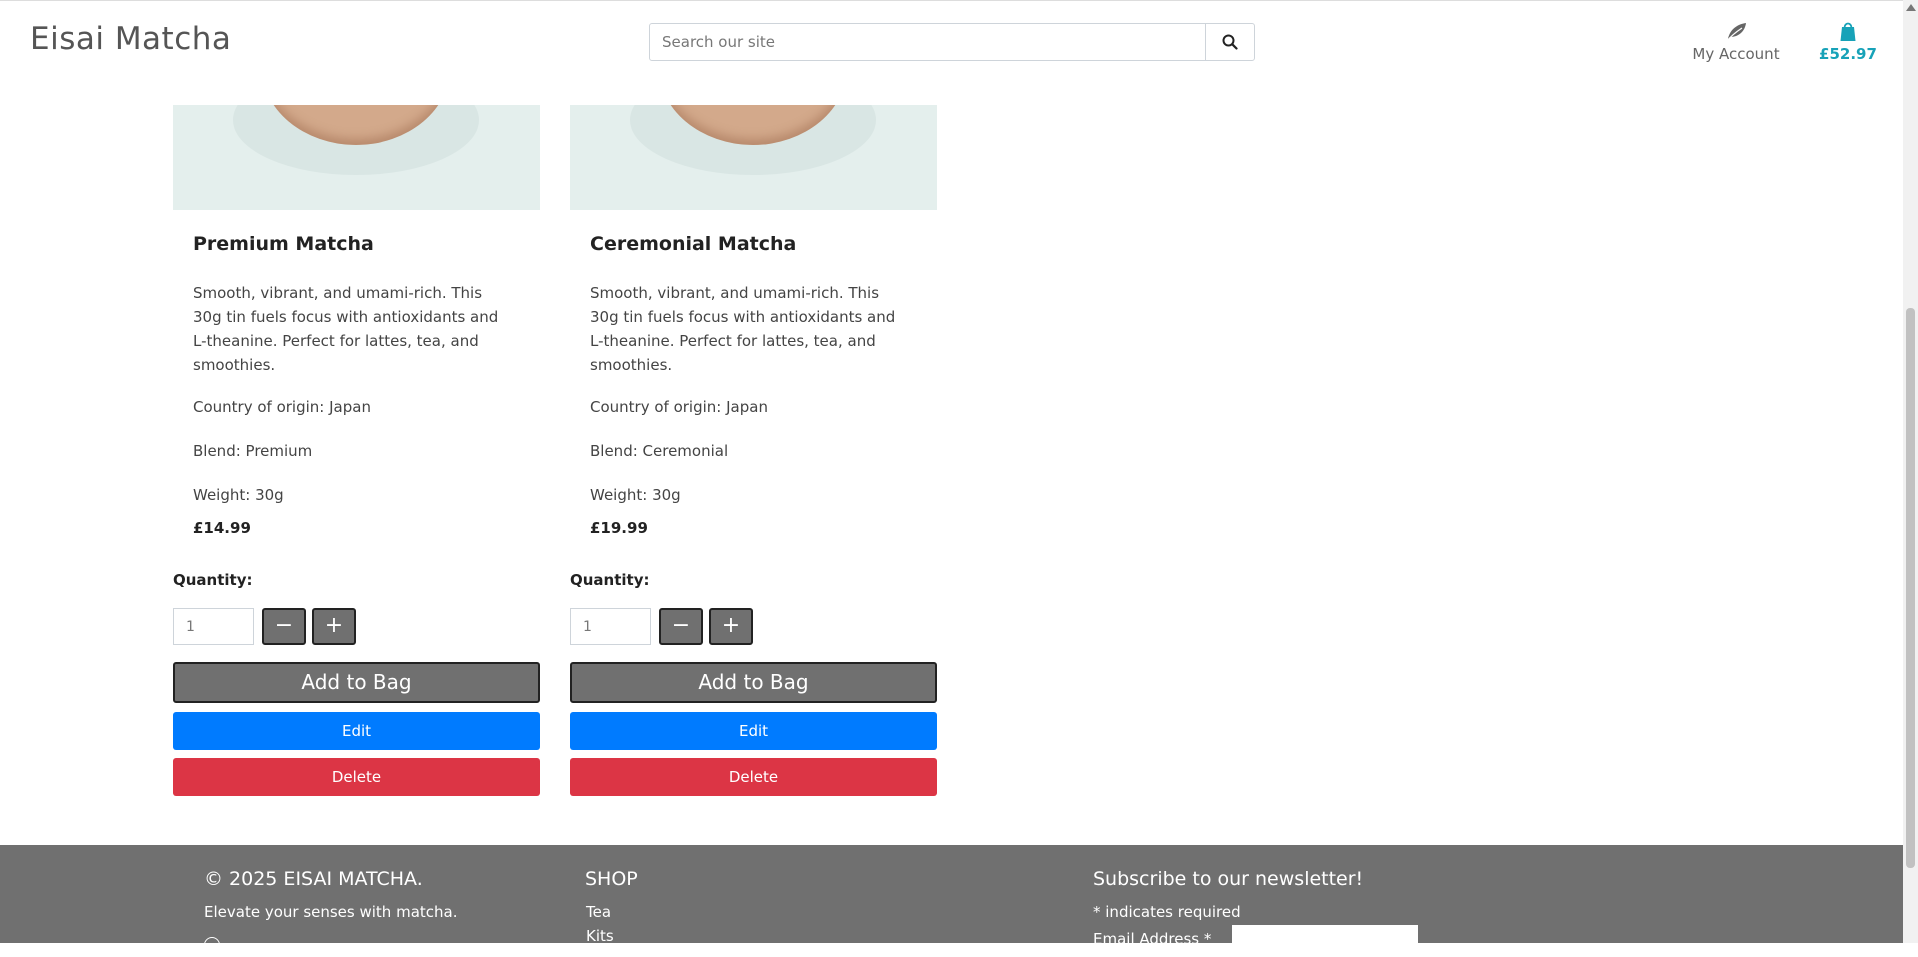 The image size is (1918, 957). What do you see at coordinates (598, 912) in the screenshot?
I see `footer-link-tea: Tea` at bounding box center [598, 912].